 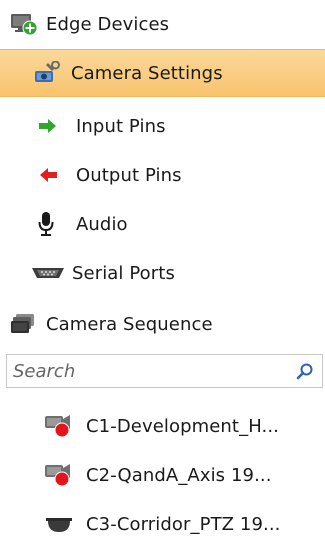 What do you see at coordinates (121, 126) in the screenshot?
I see `tree-item-label: Input Pins` at bounding box center [121, 126].